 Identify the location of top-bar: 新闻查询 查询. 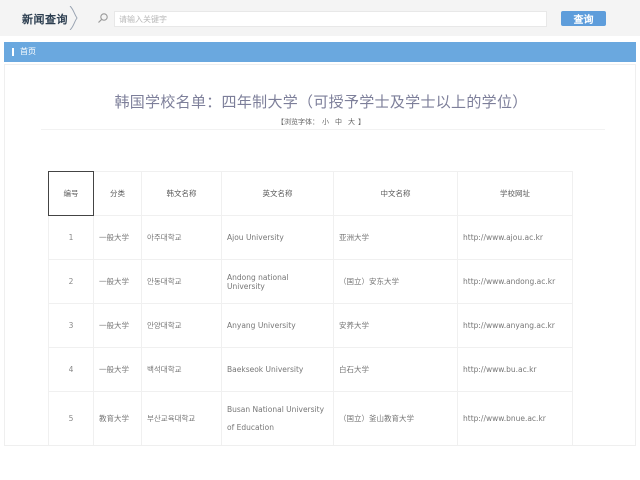
(320, 18).